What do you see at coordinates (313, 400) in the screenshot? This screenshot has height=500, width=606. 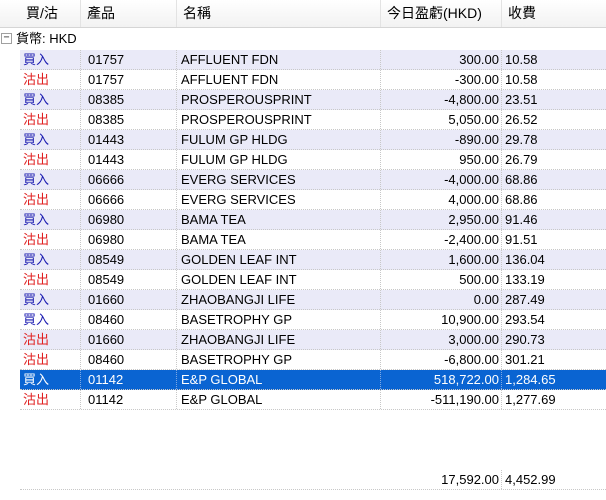 I see `table-row: 沽出 01142 E&P GLOBAL -511,190.00 1,277.69` at bounding box center [313, 400].